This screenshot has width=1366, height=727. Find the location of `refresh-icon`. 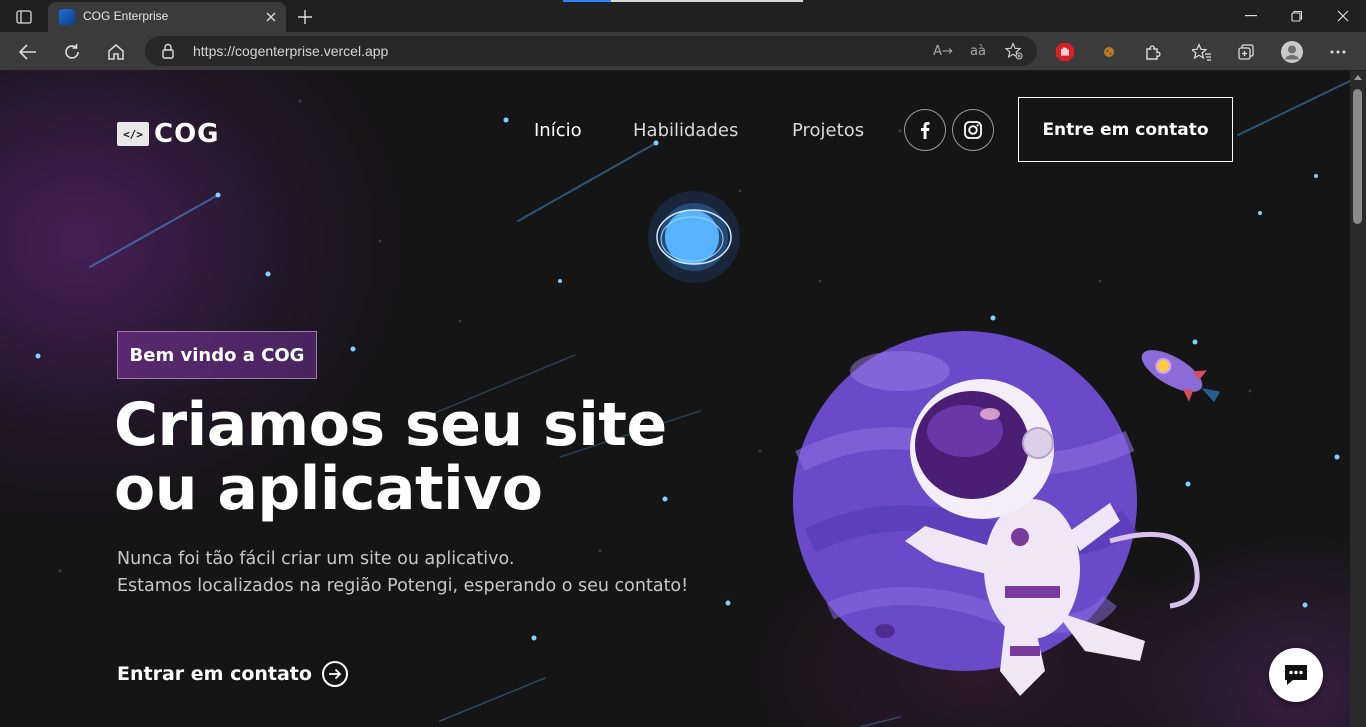

refresh-icon is located at coordinates (72, 52).